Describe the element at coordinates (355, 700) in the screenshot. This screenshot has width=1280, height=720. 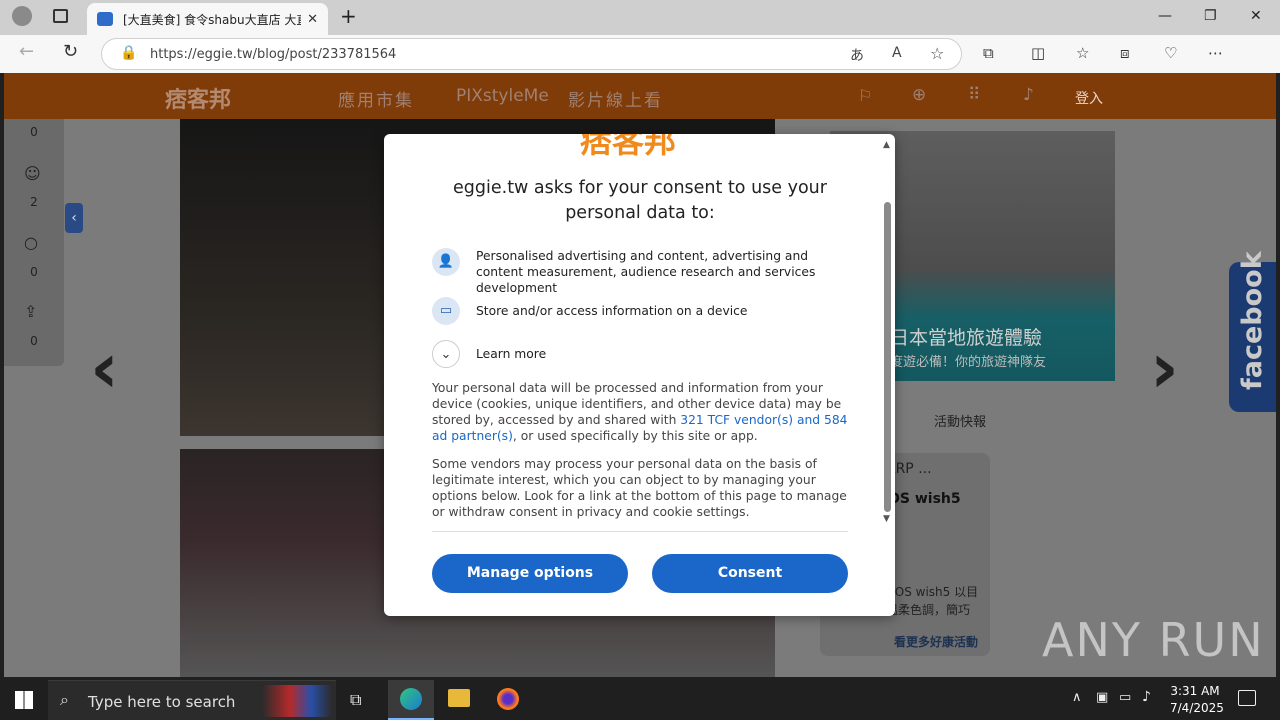
I see `task-view-icon: ⧉` at that location.